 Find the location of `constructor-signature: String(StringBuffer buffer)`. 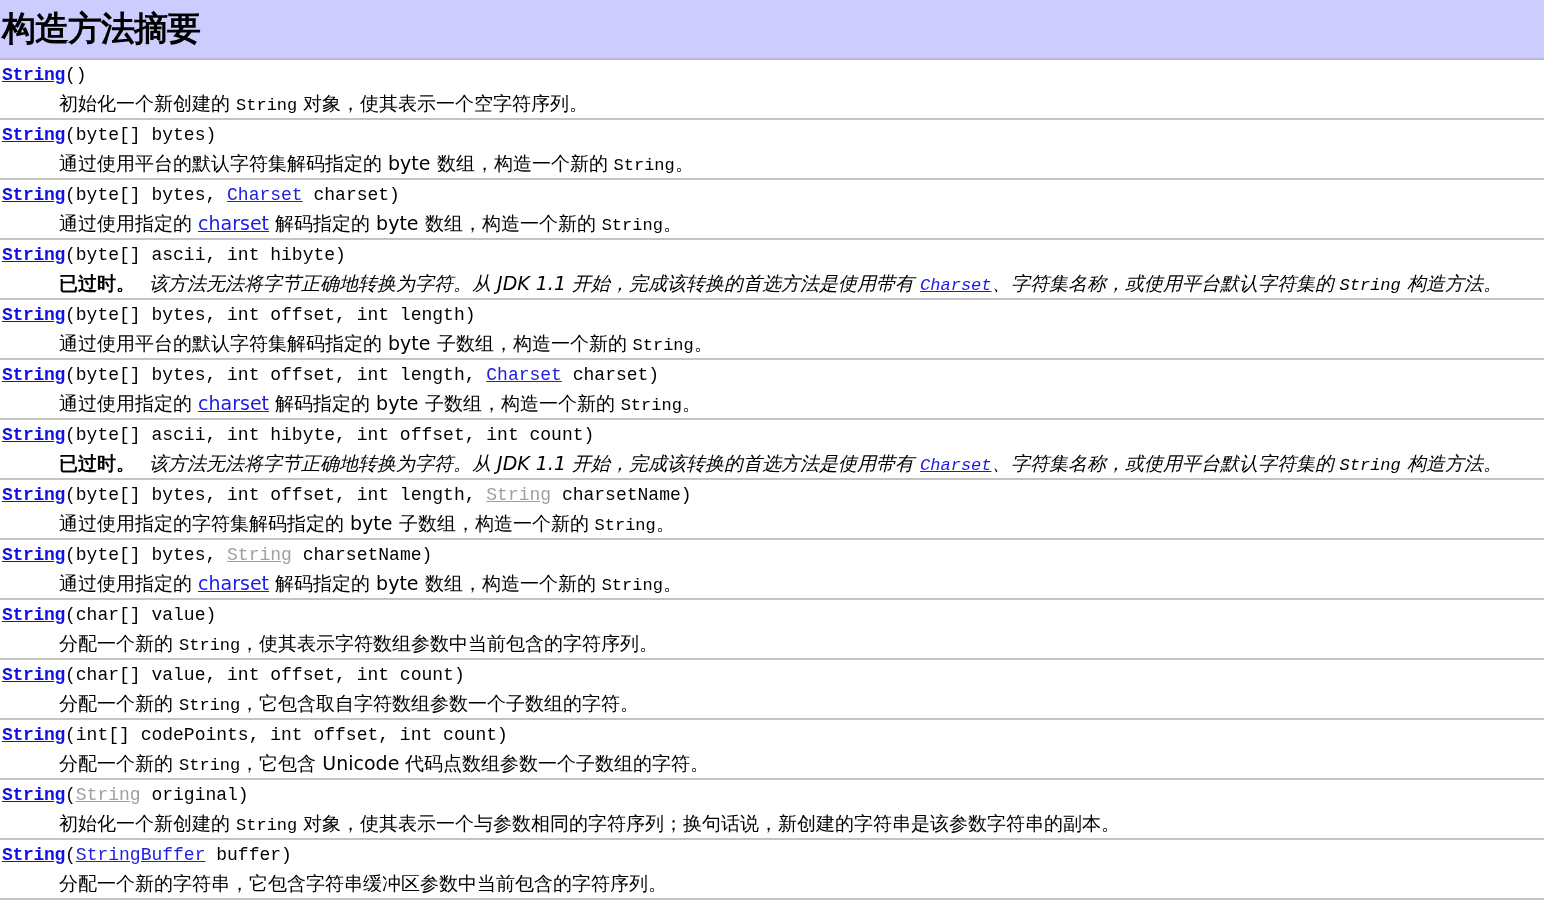

constructor-signature: String(StringBuffer buffer) is located at coordinates (147, 855).